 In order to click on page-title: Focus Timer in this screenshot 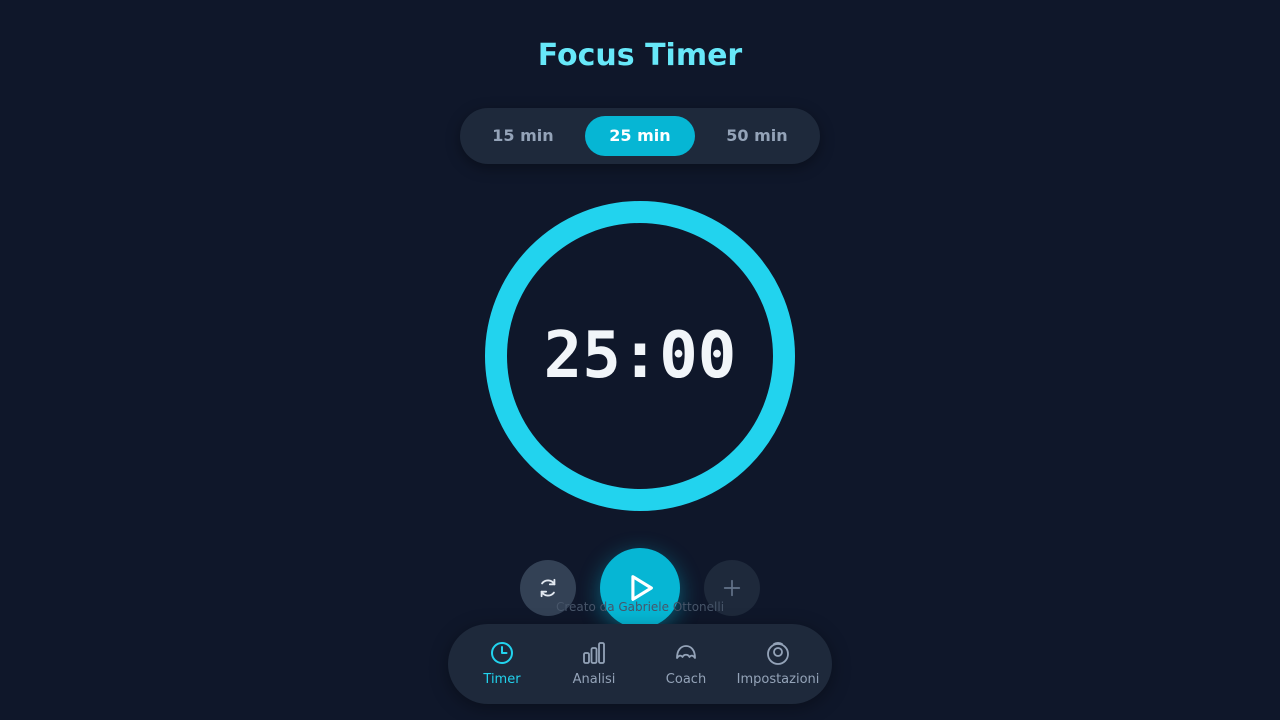, I will do `click(640, 55)`.